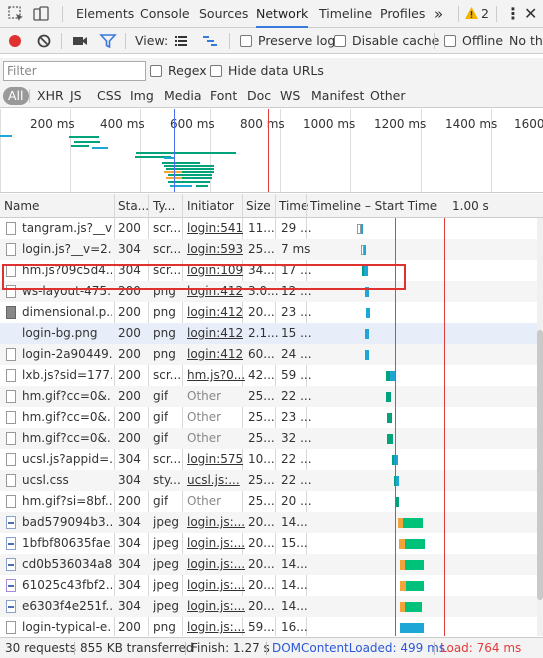  I want to click on disable-cache-checkbox, so click(340, 41).